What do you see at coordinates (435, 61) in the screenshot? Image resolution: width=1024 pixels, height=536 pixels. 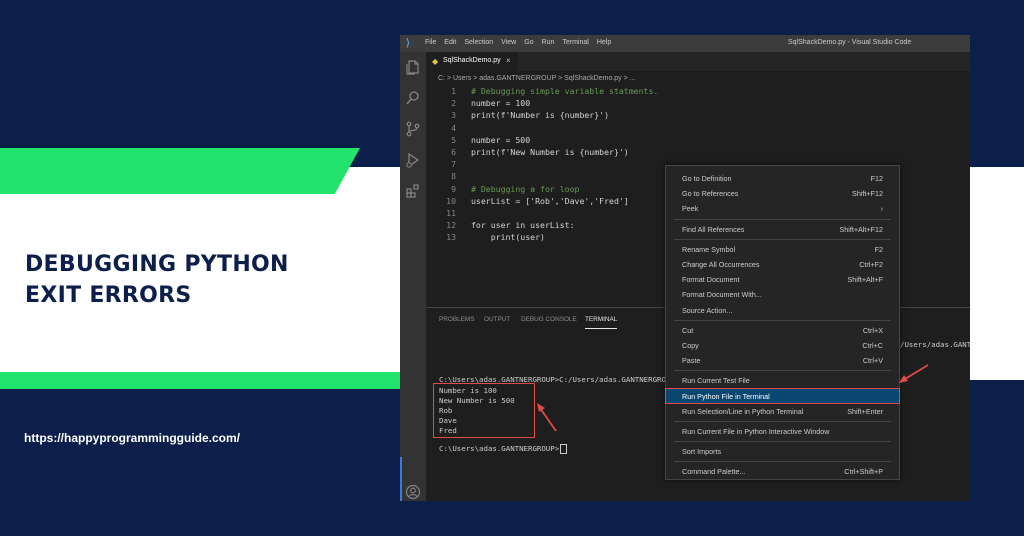 I see `python-file-icon: ◆` at bounding box center [435, 61].